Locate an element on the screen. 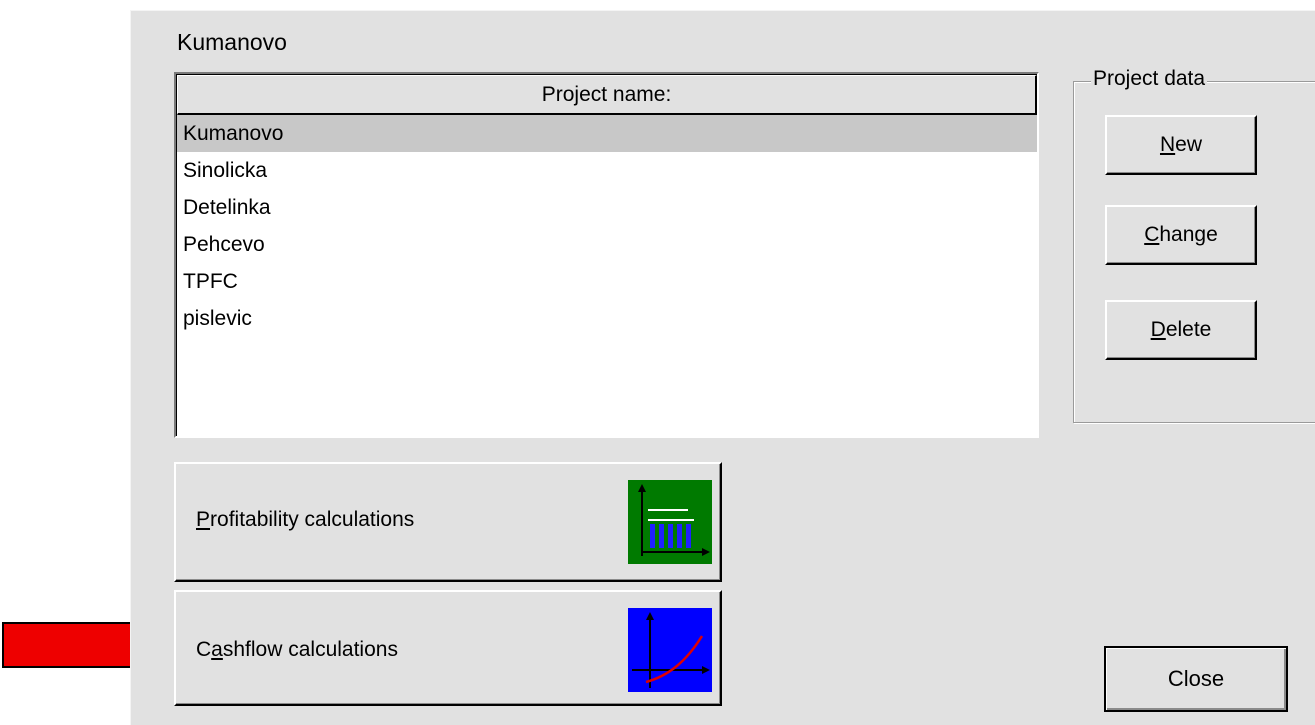 This screenshot has width=1315, height=725. curve-chart-icon is located at coordinates (670, 650).